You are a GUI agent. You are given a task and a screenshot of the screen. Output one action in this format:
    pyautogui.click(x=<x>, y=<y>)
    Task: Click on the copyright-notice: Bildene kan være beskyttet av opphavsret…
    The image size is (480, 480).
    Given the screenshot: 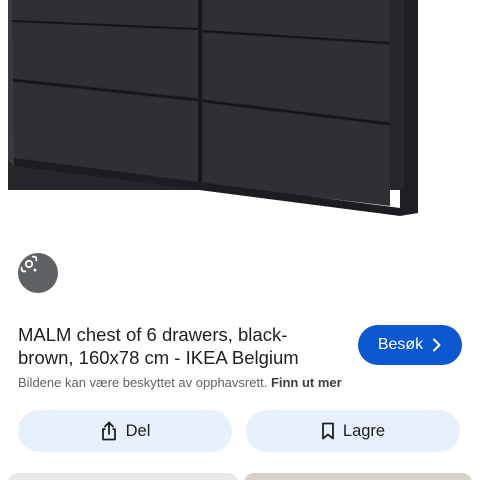 What is the action you would take?
    pyautogui.click(x=180, y=382)
    